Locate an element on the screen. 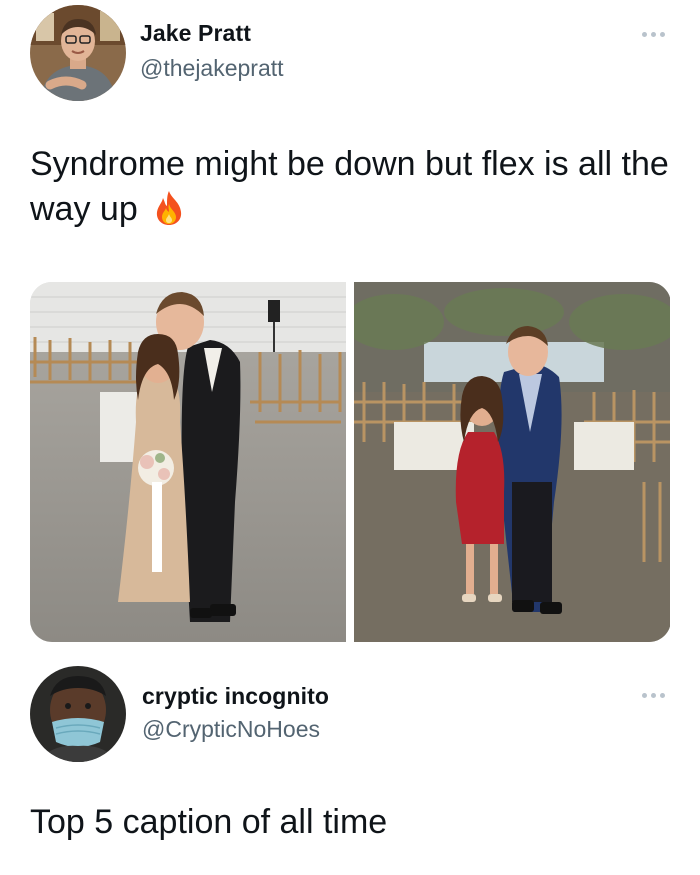 The width and height of the screenshot is (700, 875). tweet-text: Top 5 caption of all time is located at coordinates (209, 822).